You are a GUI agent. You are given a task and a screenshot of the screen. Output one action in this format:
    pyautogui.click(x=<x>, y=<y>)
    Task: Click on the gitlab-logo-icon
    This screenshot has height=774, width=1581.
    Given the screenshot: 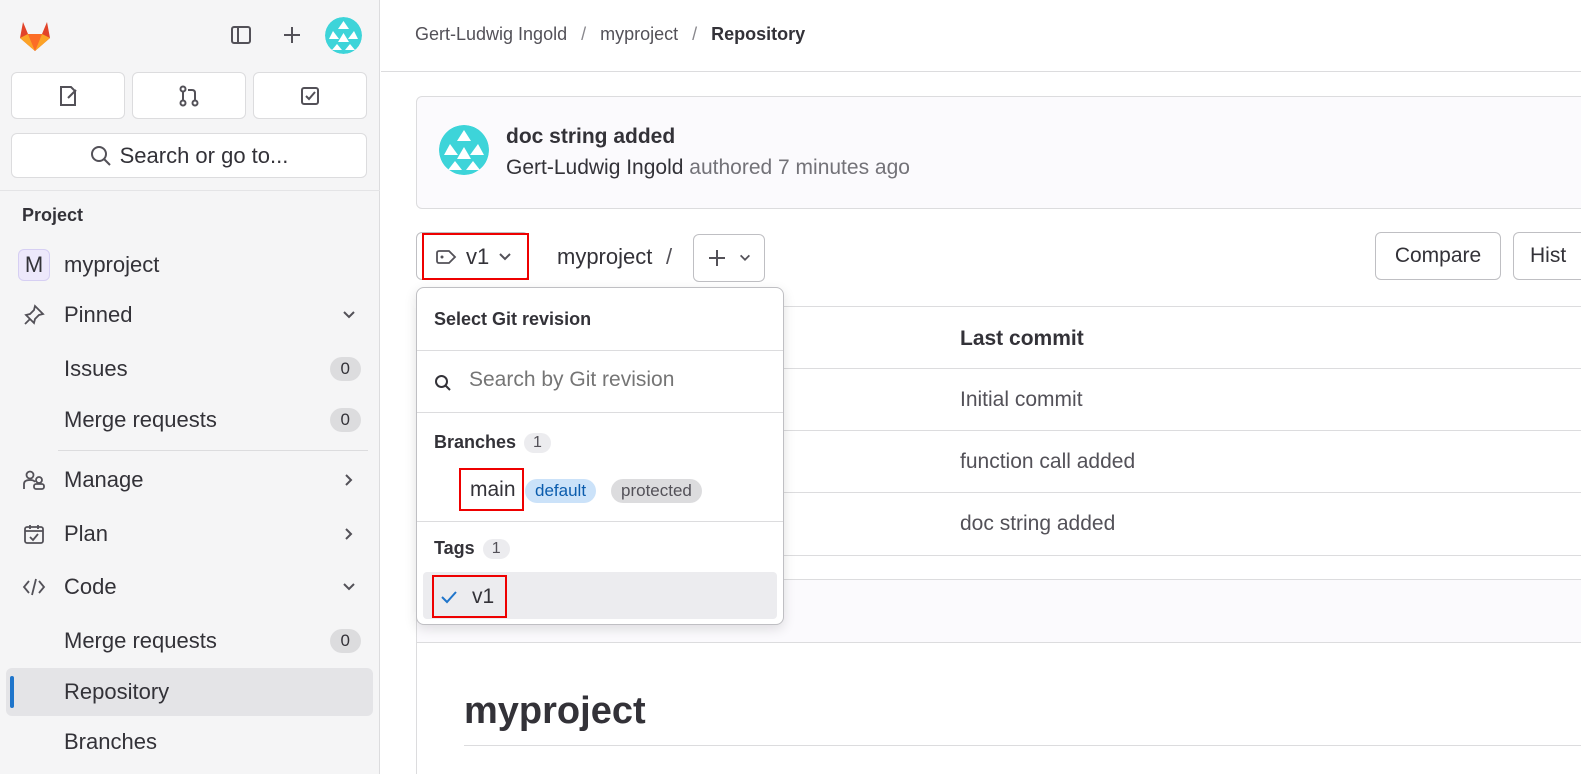 What is the action you would take?
    pyautogui.click(x=35, y=35)
    